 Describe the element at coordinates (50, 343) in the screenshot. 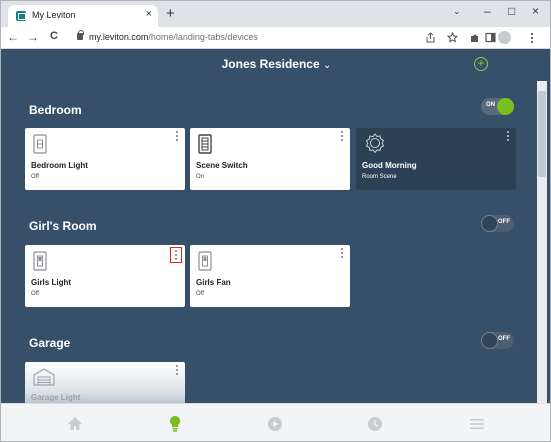

I see `room-title-garage: Garage` at that location.